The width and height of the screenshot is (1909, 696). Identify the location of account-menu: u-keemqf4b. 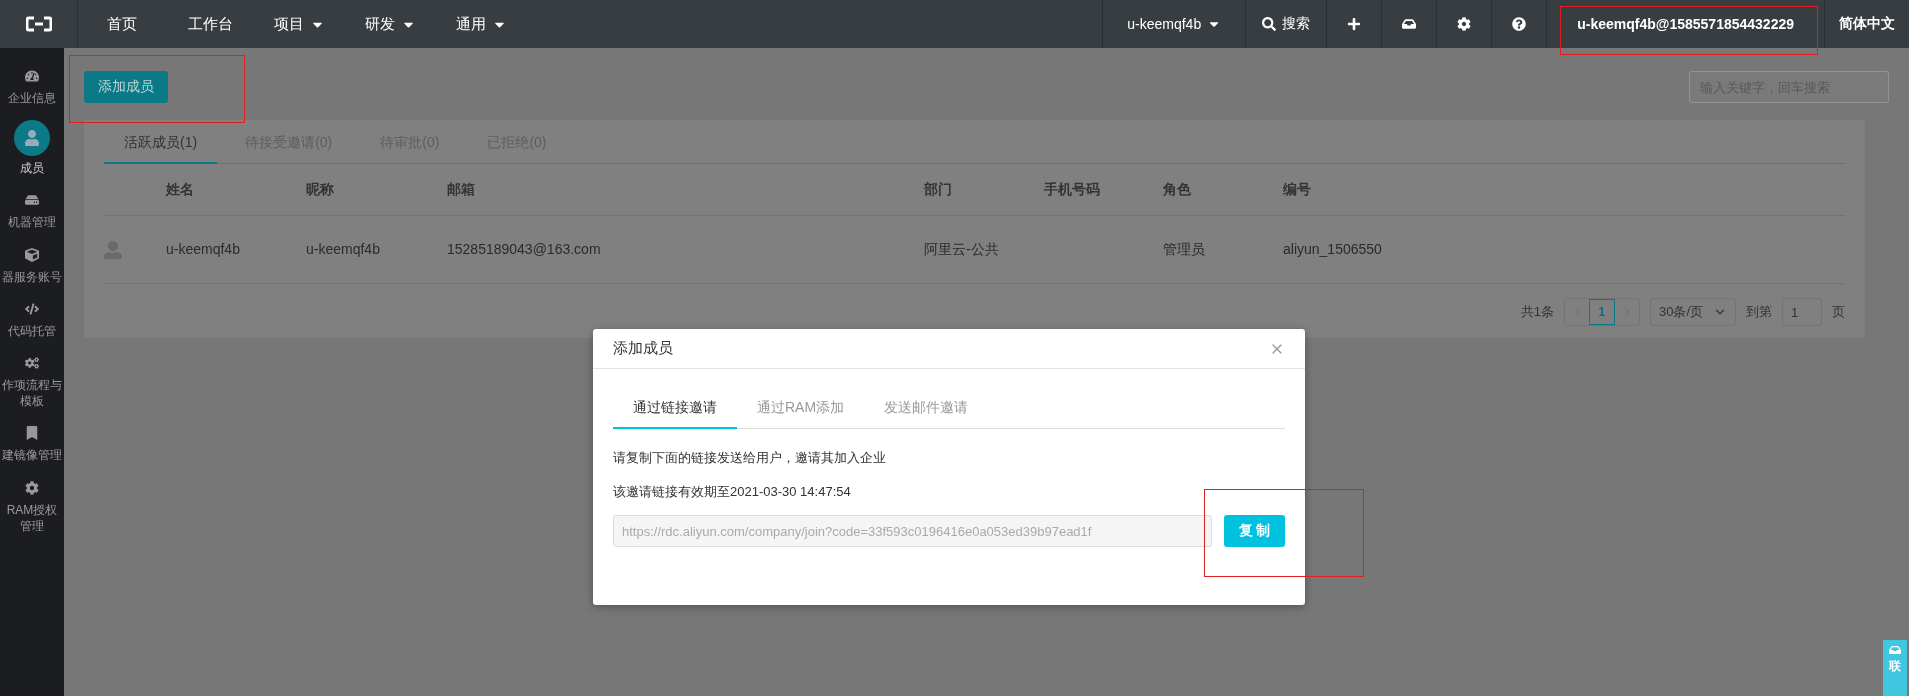
(1174, 24).